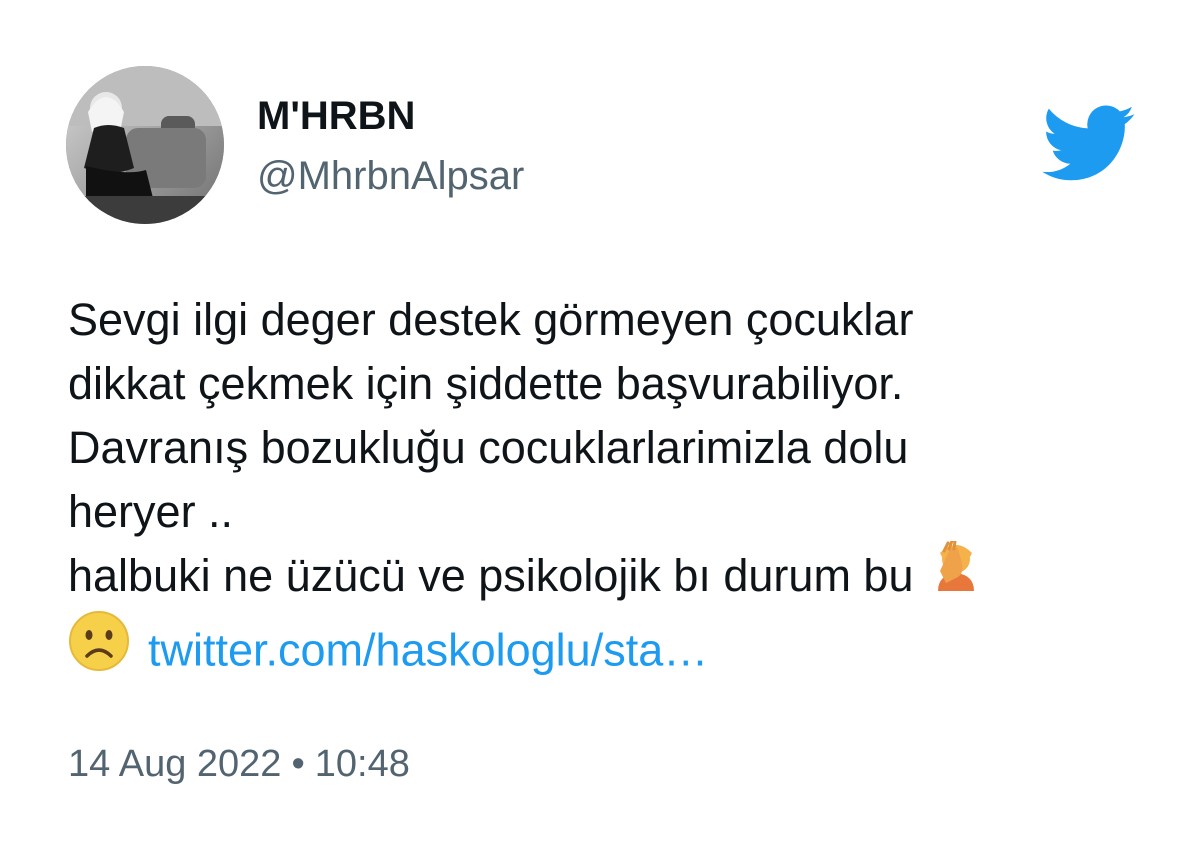 The image size is (1200, 852). What do you see at coordinates (175, 764) in the screenshot?
I see `tweet-date: 14 Aug 2022` at bounding box center [175, 764].